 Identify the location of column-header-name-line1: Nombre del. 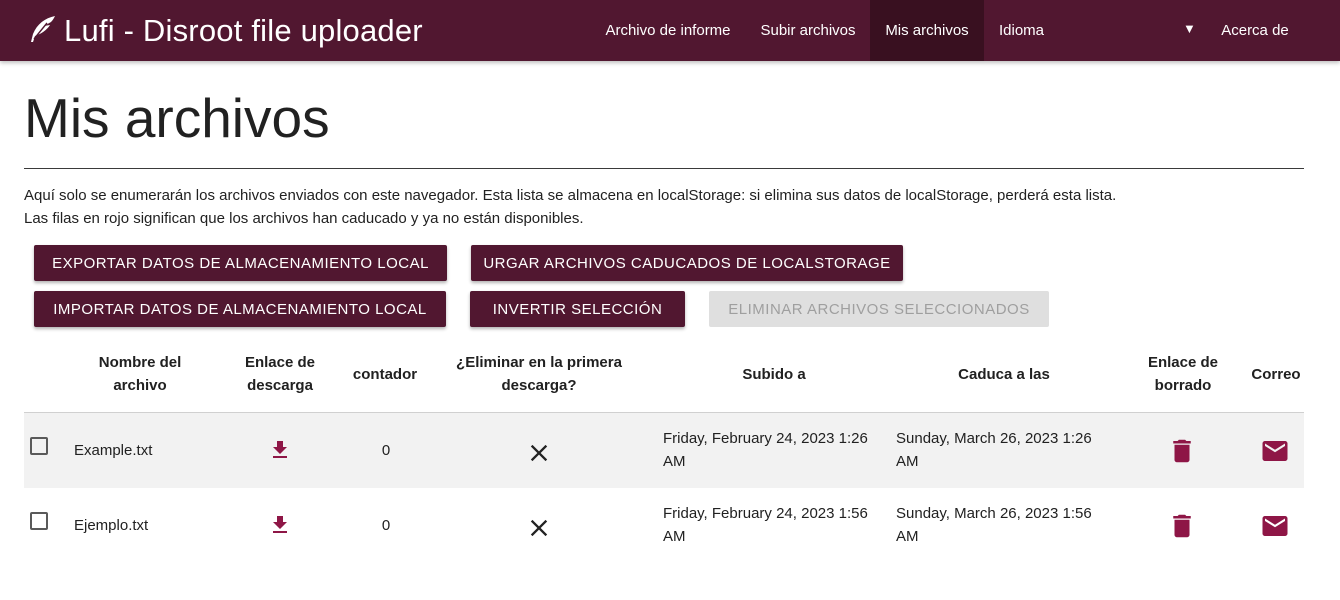
(140, 362).